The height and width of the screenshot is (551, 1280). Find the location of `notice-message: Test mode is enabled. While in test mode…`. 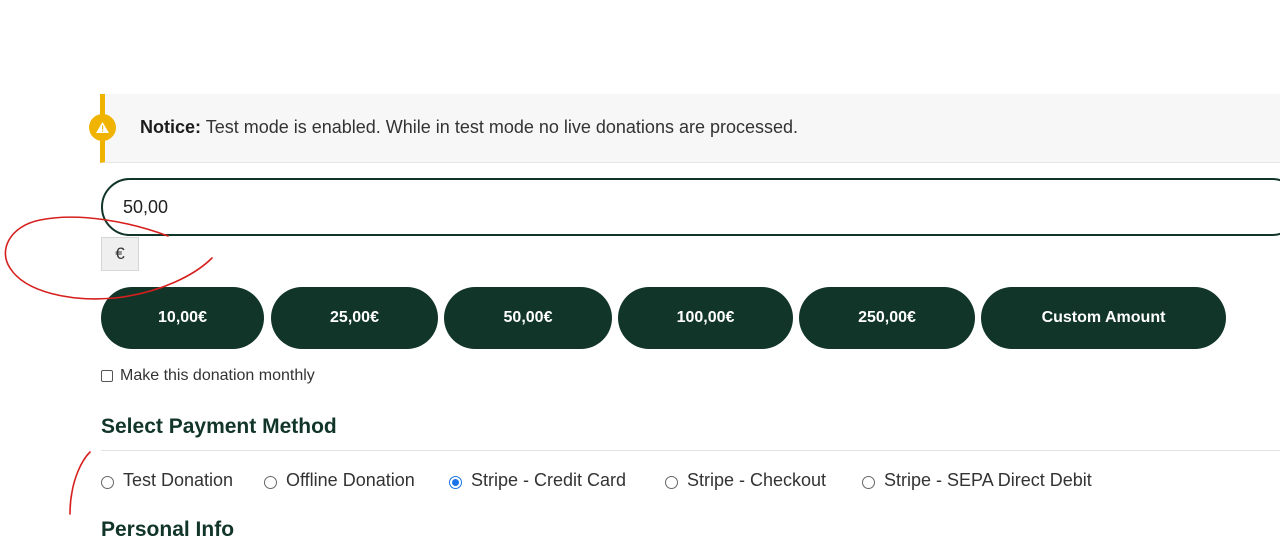

notice-message: Test mode is enabled. While in test mode… is located at coordinates (500, 127).